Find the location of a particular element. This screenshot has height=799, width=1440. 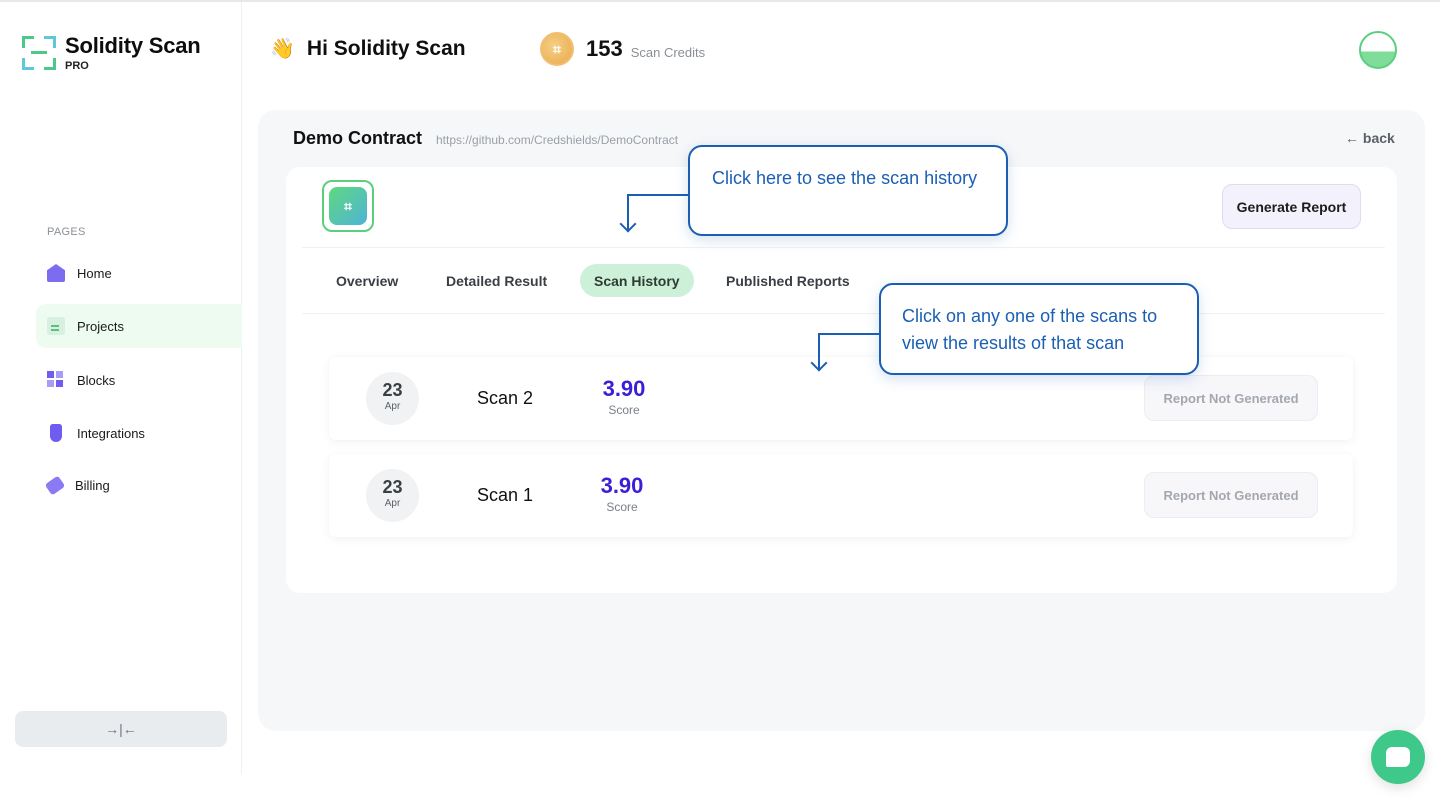

sidebar-item-label: Billing is located at coordinates (92, 485).